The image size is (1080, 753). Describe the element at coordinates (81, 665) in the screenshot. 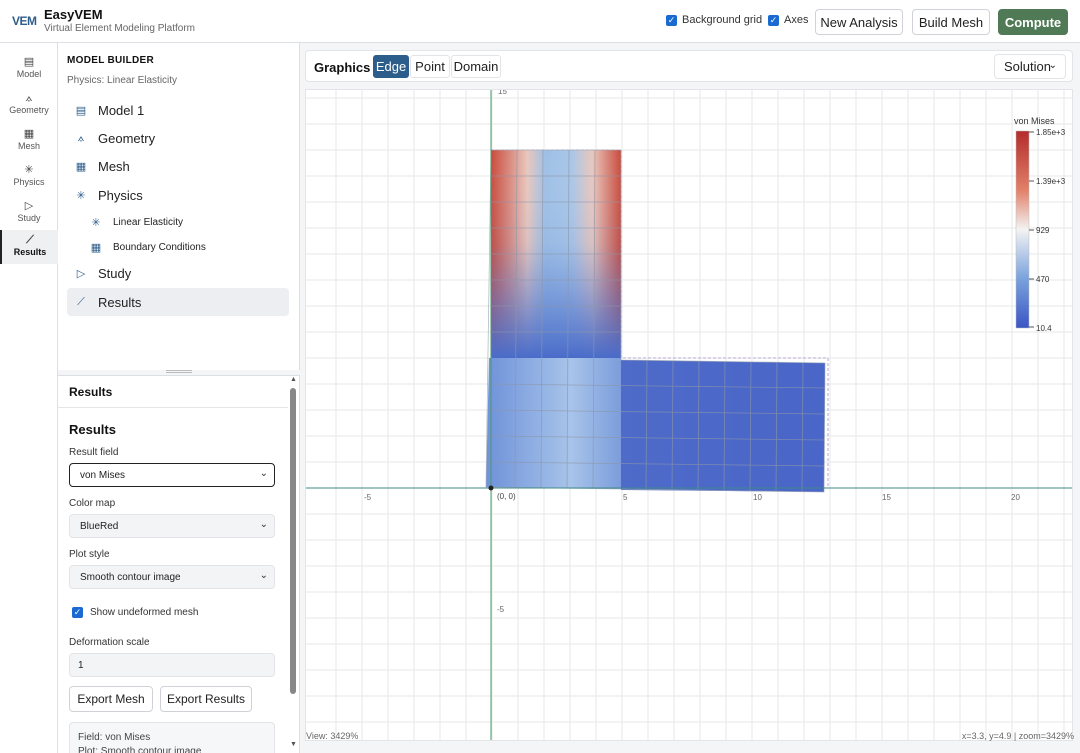

I see `deformation-scale-value: 1` at that location.